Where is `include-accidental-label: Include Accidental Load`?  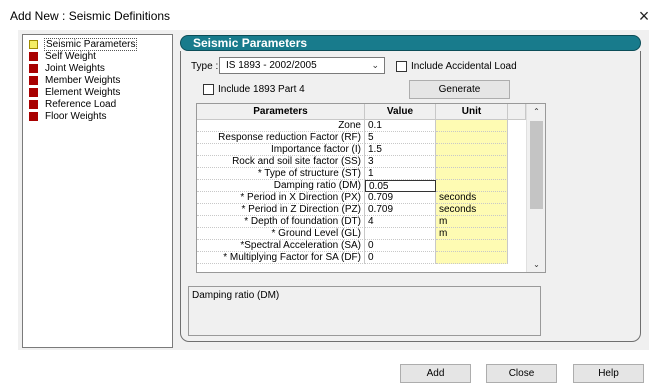
include-accidental-label: Include Accidental Load is located at coordinates (464, 66).